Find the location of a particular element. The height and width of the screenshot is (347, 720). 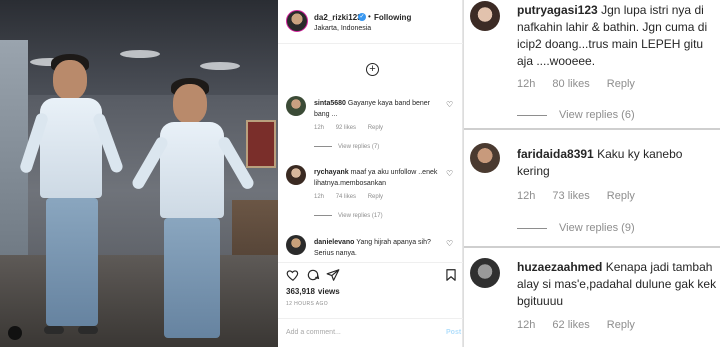

tiktok-icon is located at coordinates (15, 333).